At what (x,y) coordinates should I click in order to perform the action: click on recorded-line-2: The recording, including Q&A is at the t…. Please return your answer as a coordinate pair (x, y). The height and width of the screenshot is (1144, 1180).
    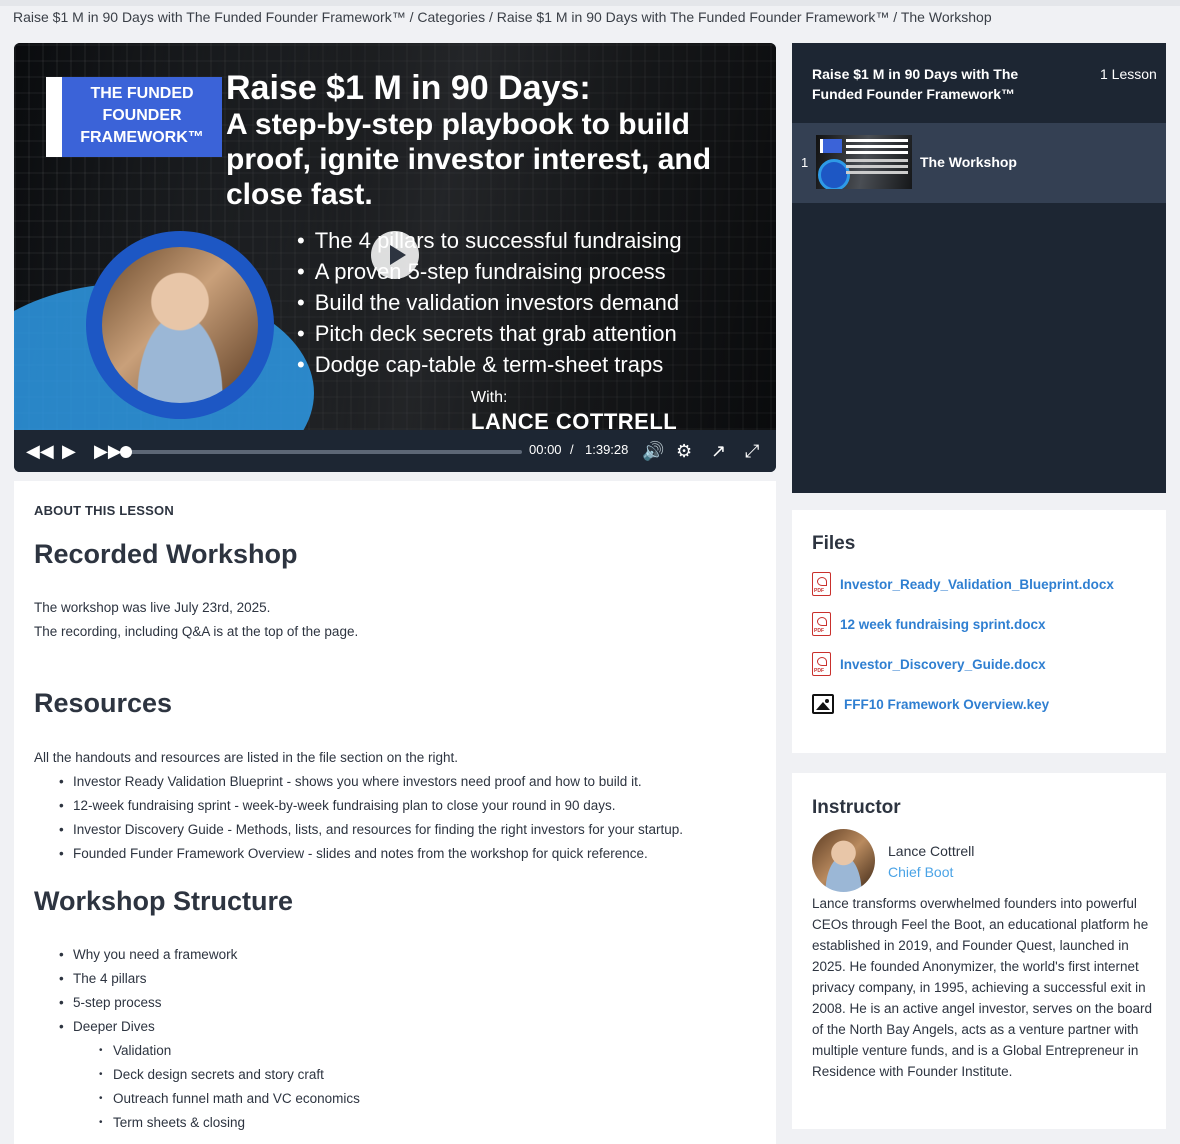
    Looking at the image, I should click on (196, 631).